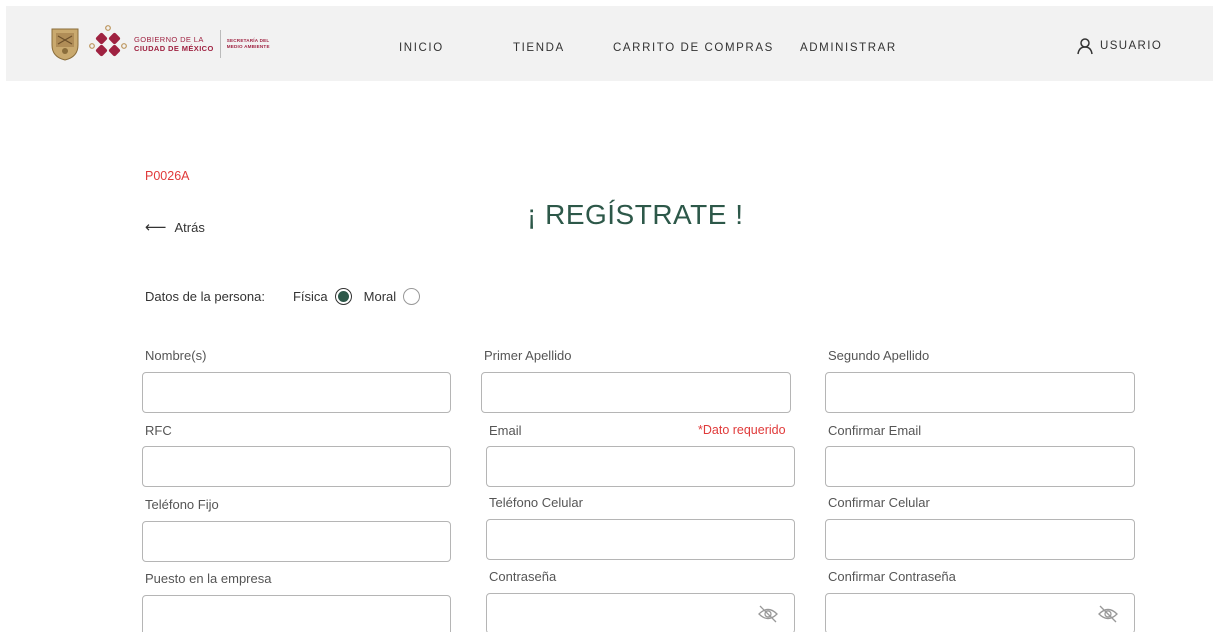 The height and width of the screenshot is (632, 1213). I want to click on email-required-error: *Dato requerido, so click(742, 430).